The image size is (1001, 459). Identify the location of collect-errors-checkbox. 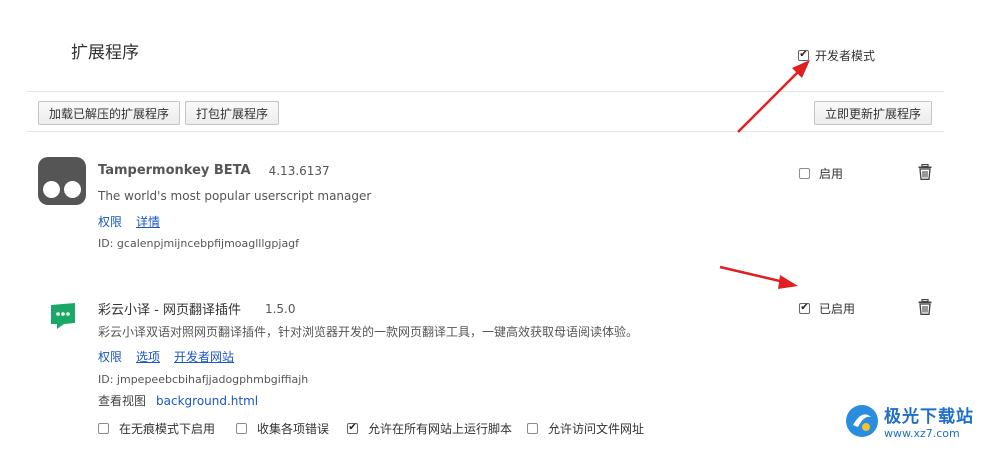
(242, 428).